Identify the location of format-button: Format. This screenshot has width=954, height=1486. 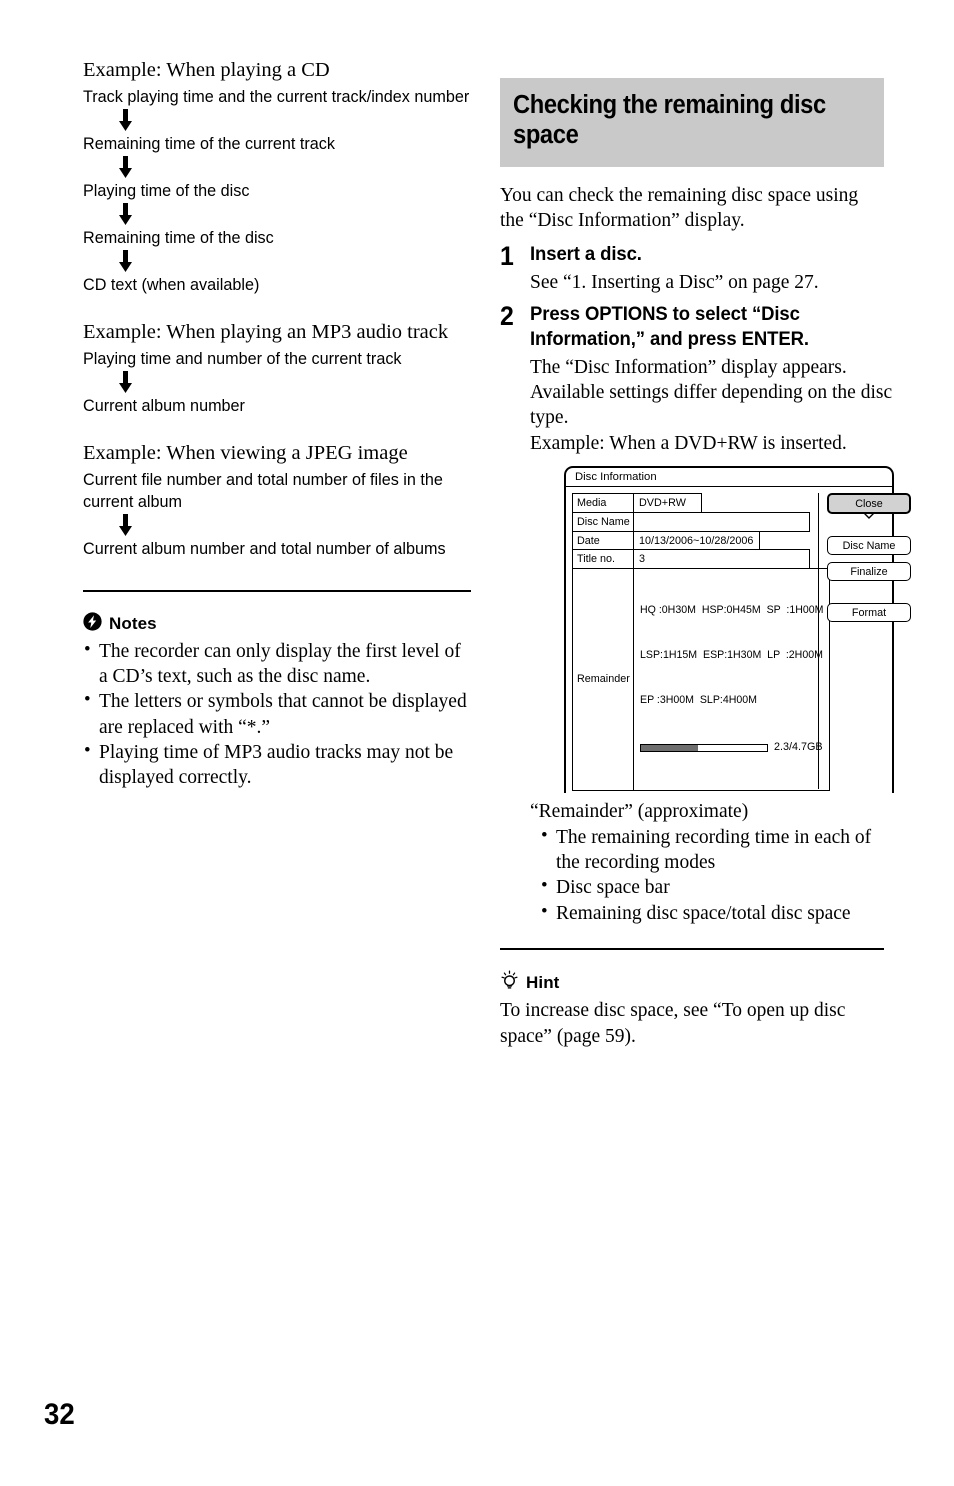
(869, 613).